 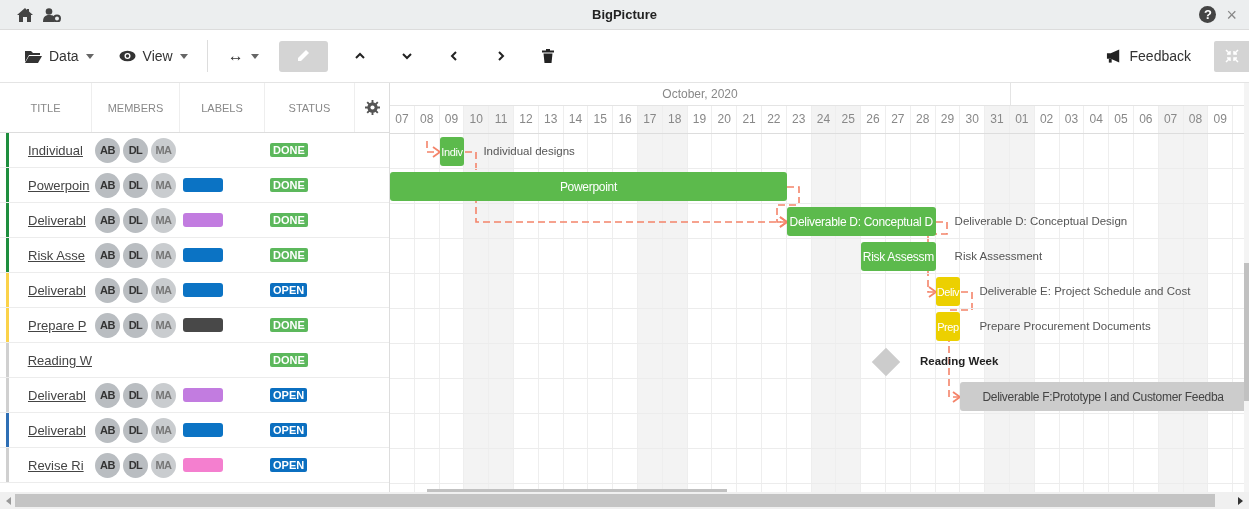 What do you see at coordinates (33, 56) in the screenshot?
I see `folder-icon` at bounding box center [33, 56].